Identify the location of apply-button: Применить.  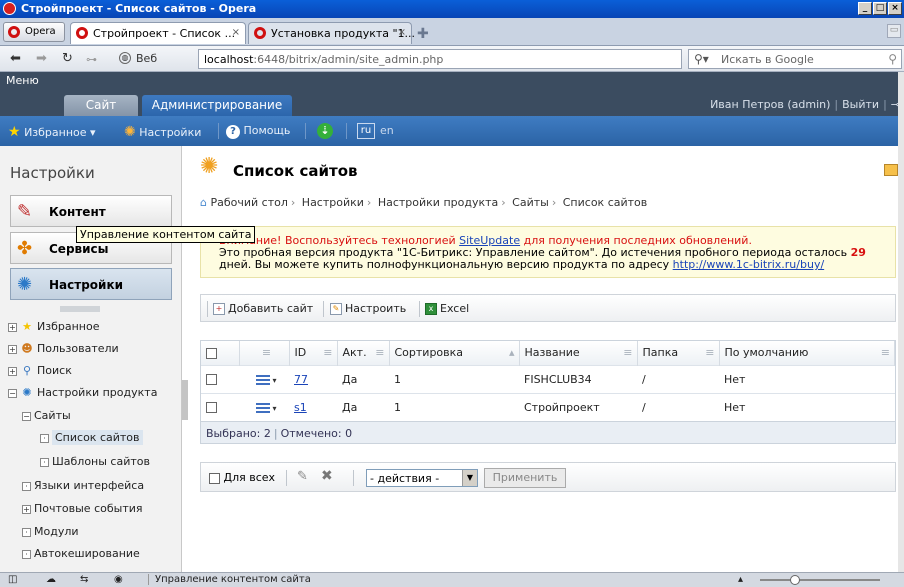
(525, 478).